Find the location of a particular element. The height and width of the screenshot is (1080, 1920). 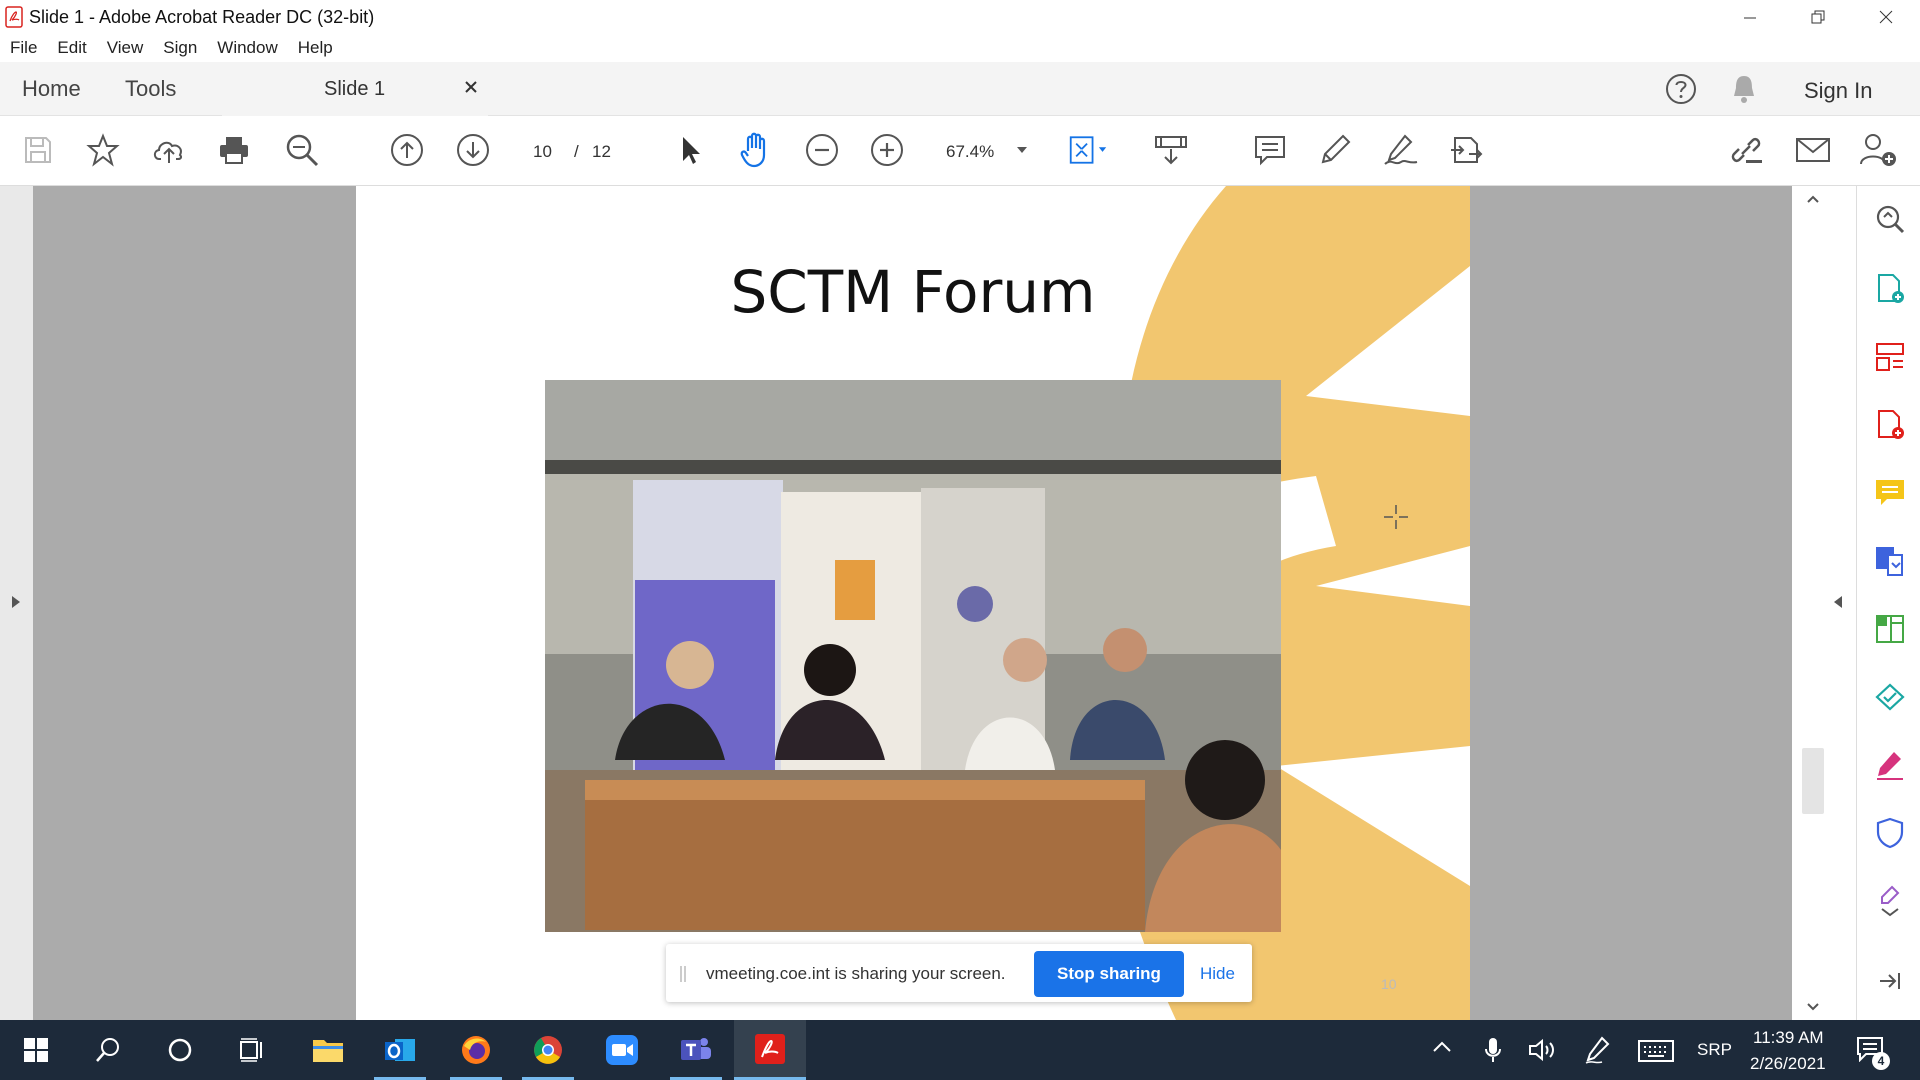

clock-time: 11:39 AM is located at coordinates (1788, 1038).